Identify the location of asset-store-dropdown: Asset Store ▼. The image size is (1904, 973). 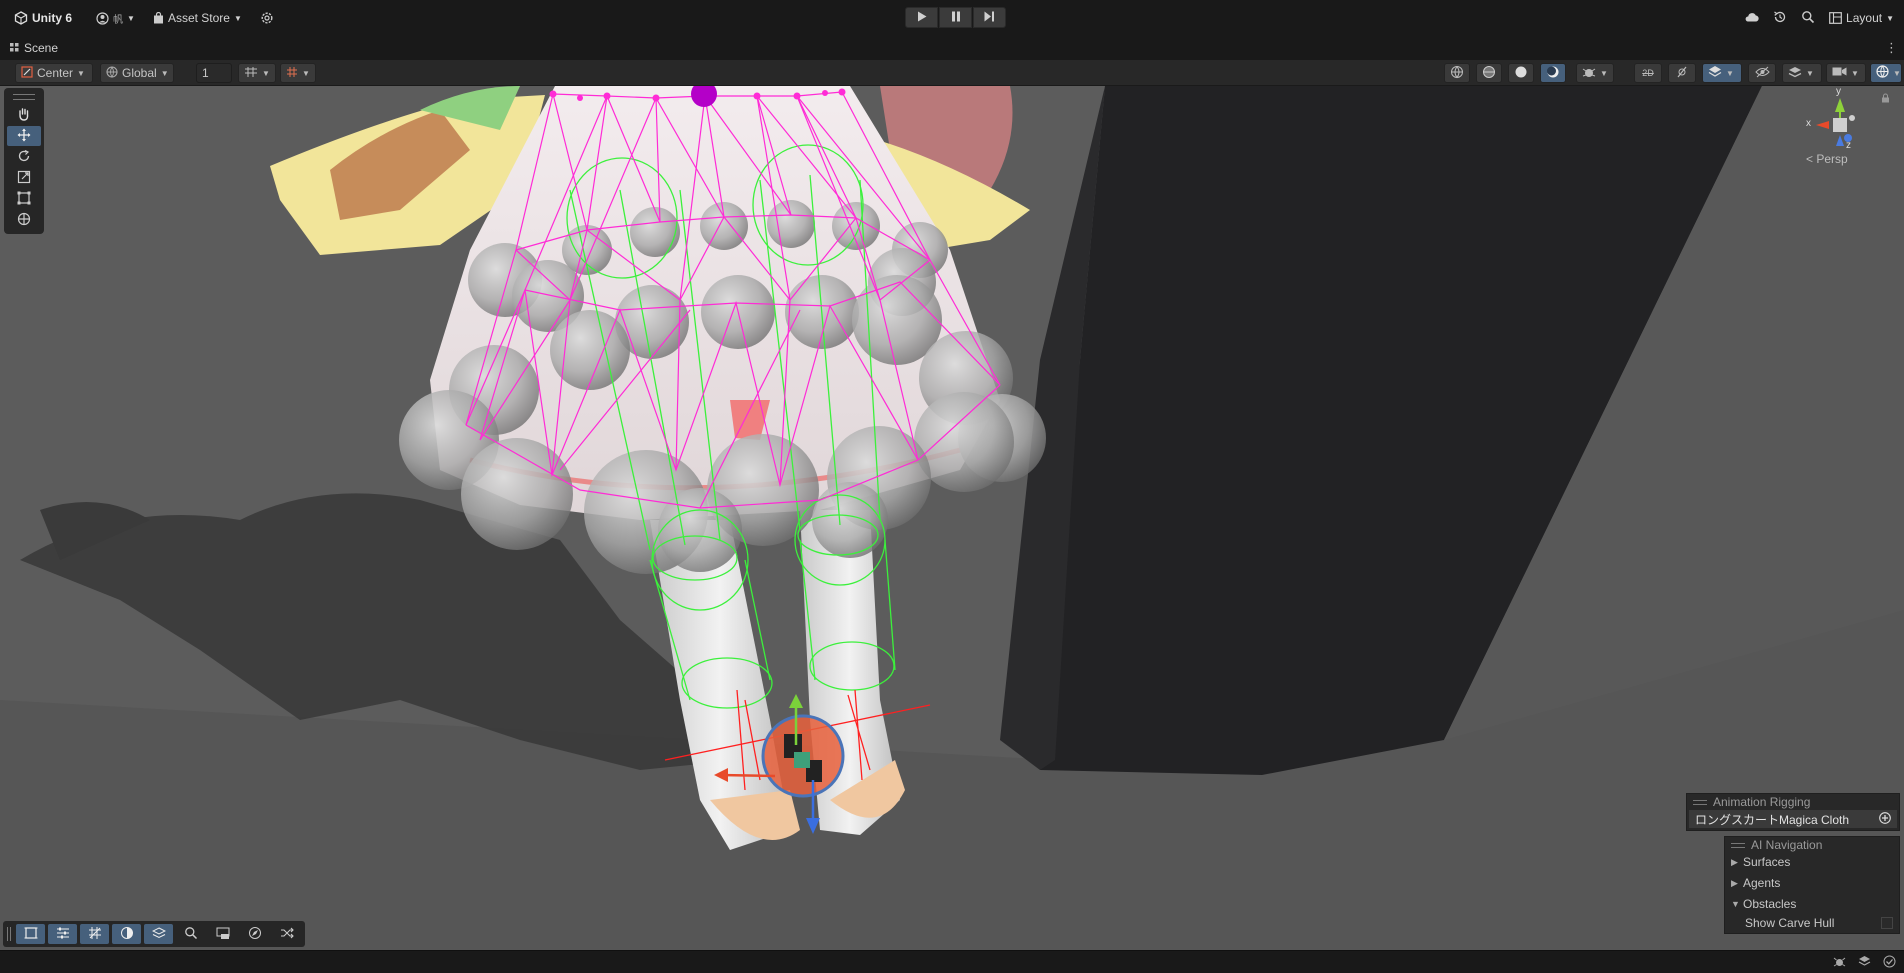
(197, 18).